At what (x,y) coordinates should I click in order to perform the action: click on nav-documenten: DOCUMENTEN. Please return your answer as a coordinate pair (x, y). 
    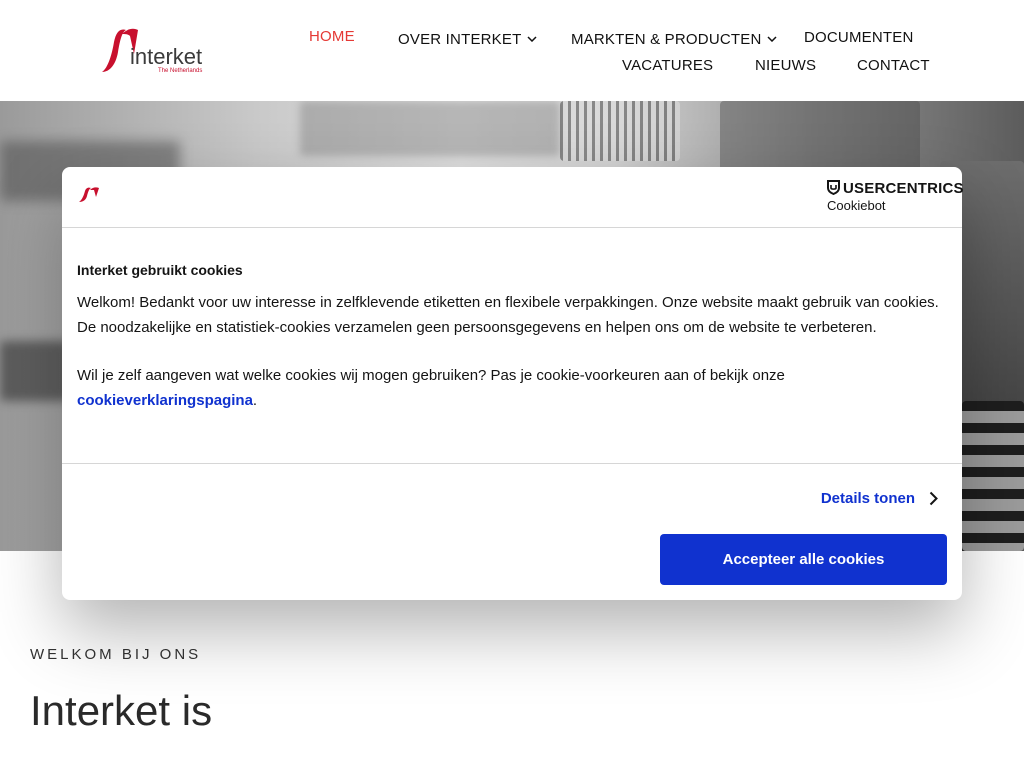
    Looking at the image, I should click on (859, 38).